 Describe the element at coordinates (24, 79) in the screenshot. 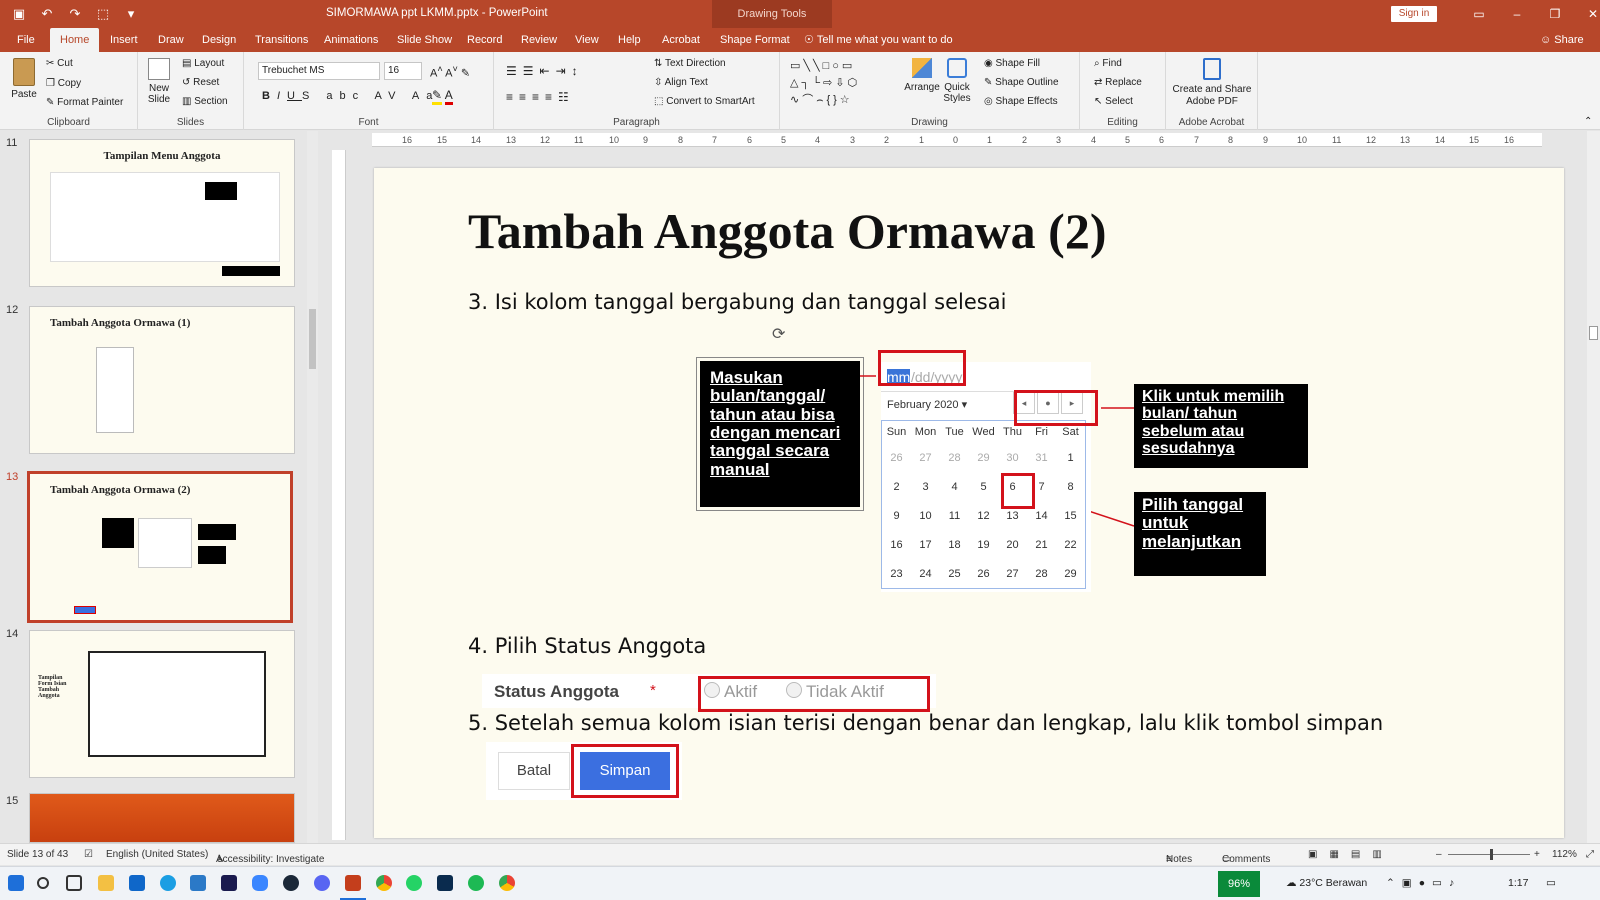

I see `paste-button: Paste` at that location.